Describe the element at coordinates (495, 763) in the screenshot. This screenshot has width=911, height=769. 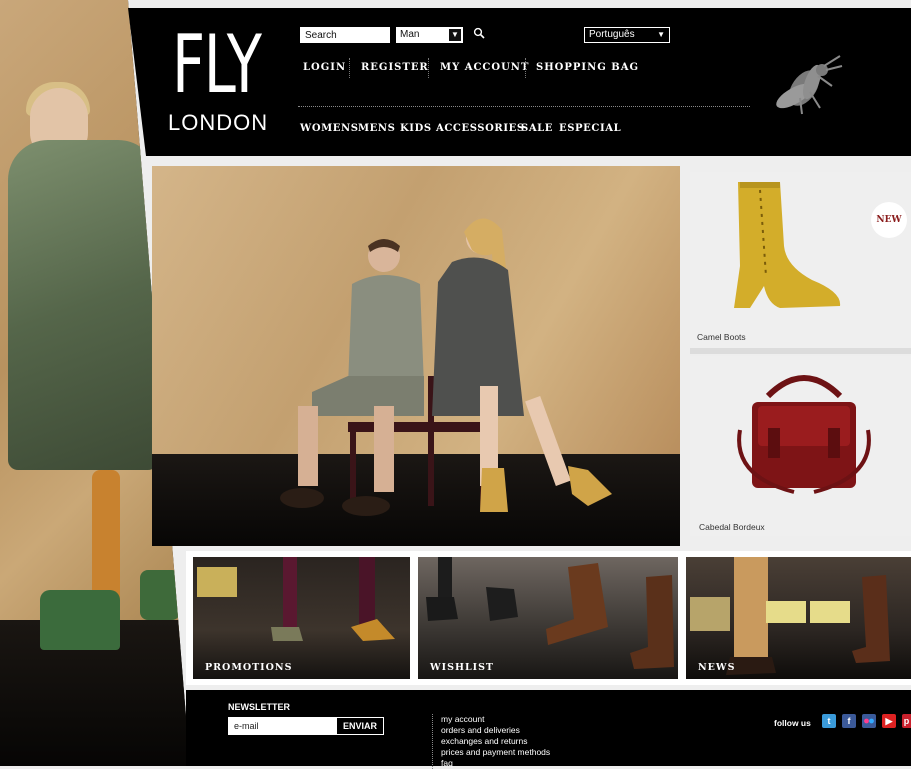
I see `footer-link: faq` at that location.